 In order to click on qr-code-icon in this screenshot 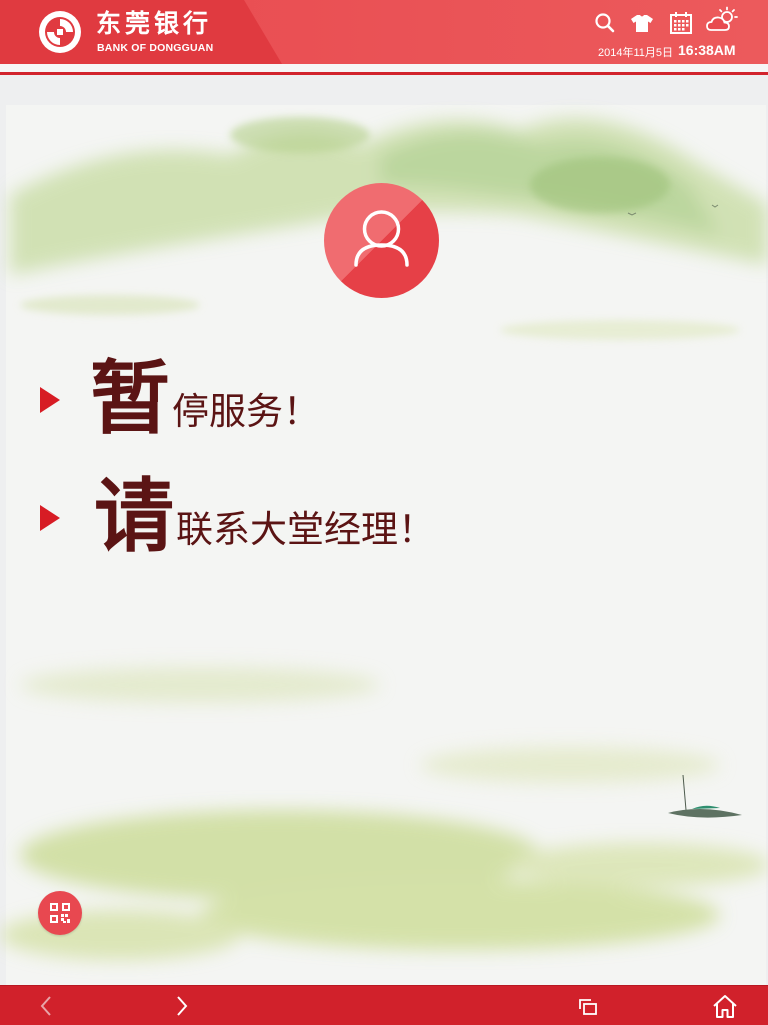, I will do `click(60, 913)`.